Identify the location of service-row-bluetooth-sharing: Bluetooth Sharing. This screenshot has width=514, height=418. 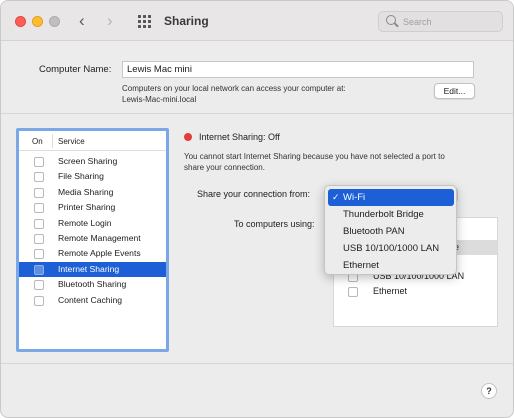
(92, 284).